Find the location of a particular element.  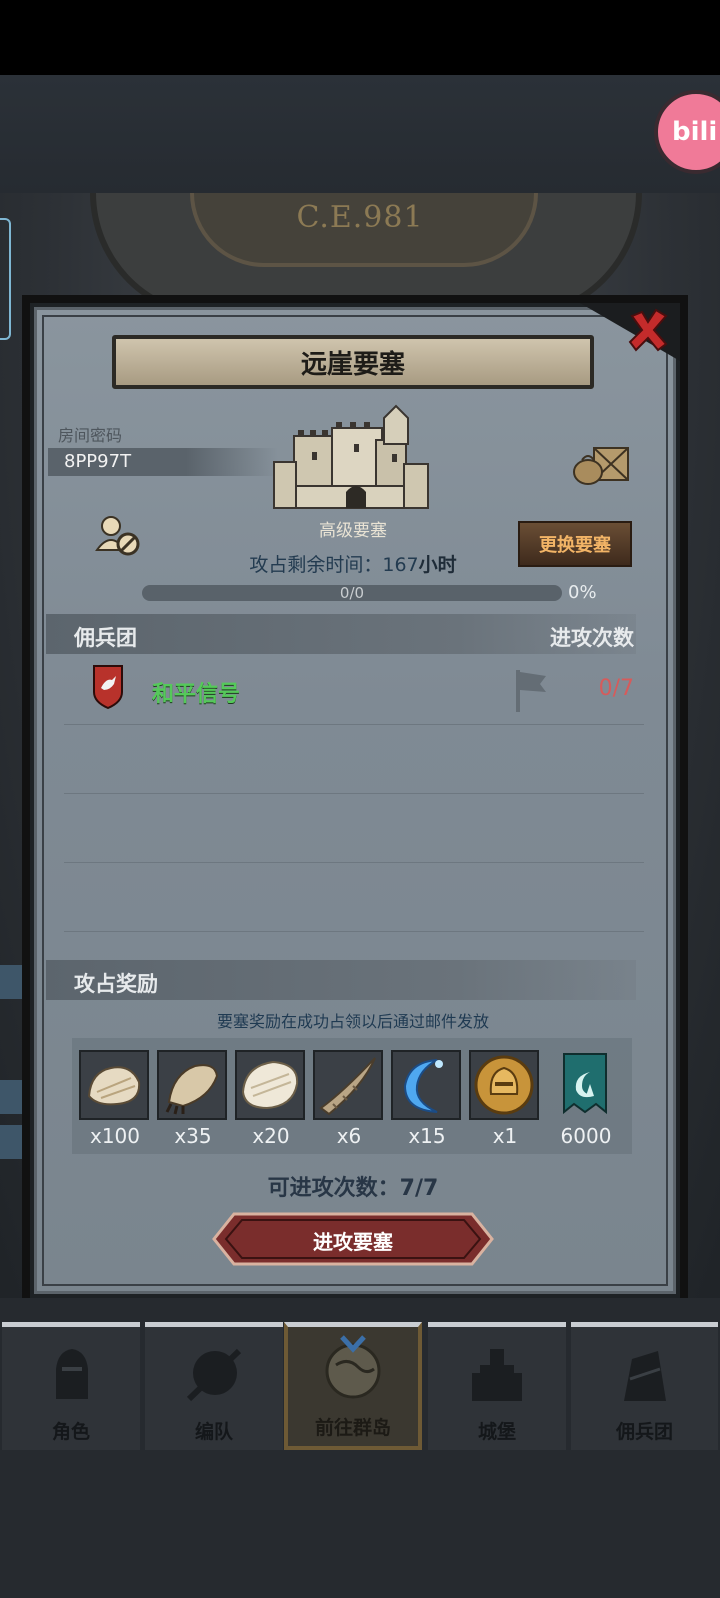

reward-header: 攻占奖励 is located at coordinates (116, 984).